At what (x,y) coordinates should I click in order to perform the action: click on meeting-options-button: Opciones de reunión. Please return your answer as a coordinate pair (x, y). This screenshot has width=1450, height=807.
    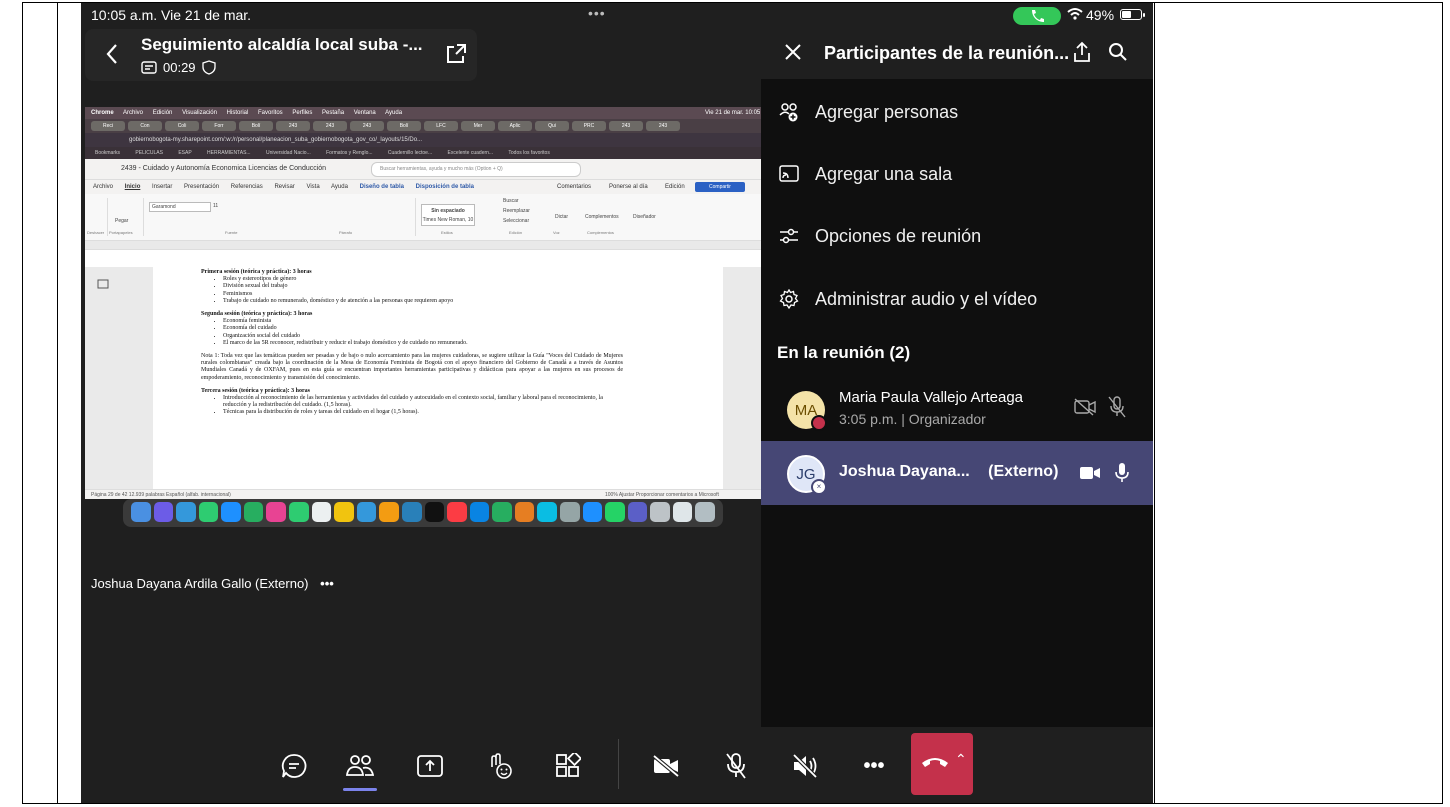
    Looking at the image, I should click on (880, 236).